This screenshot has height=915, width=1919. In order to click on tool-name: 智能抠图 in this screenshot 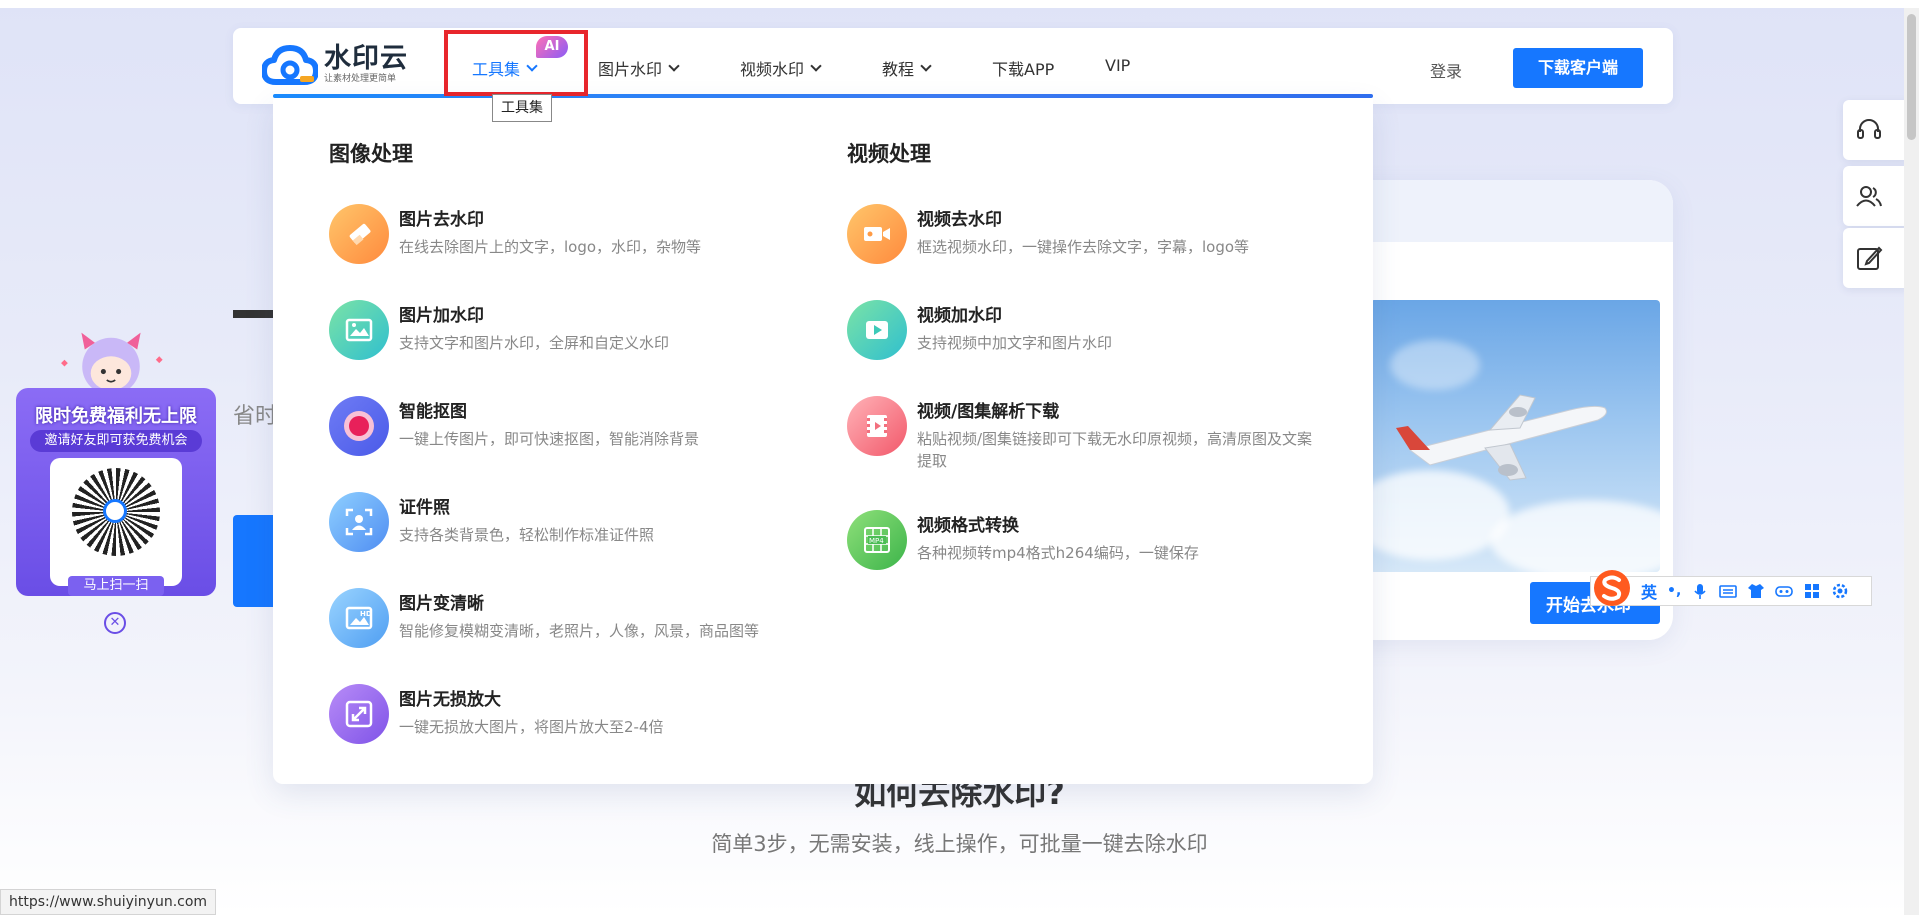, I will do `click(433, 412)`.